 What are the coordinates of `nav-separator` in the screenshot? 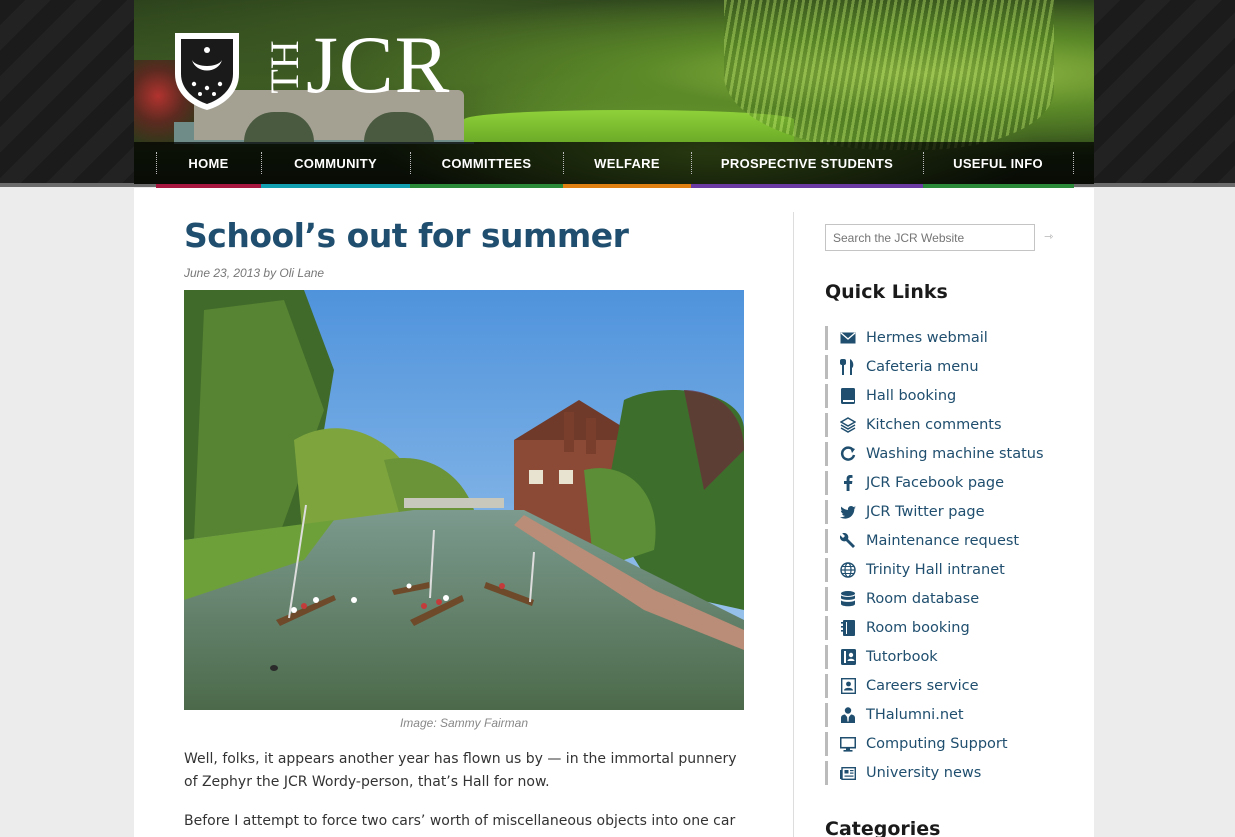 It's located at (1073, 163).